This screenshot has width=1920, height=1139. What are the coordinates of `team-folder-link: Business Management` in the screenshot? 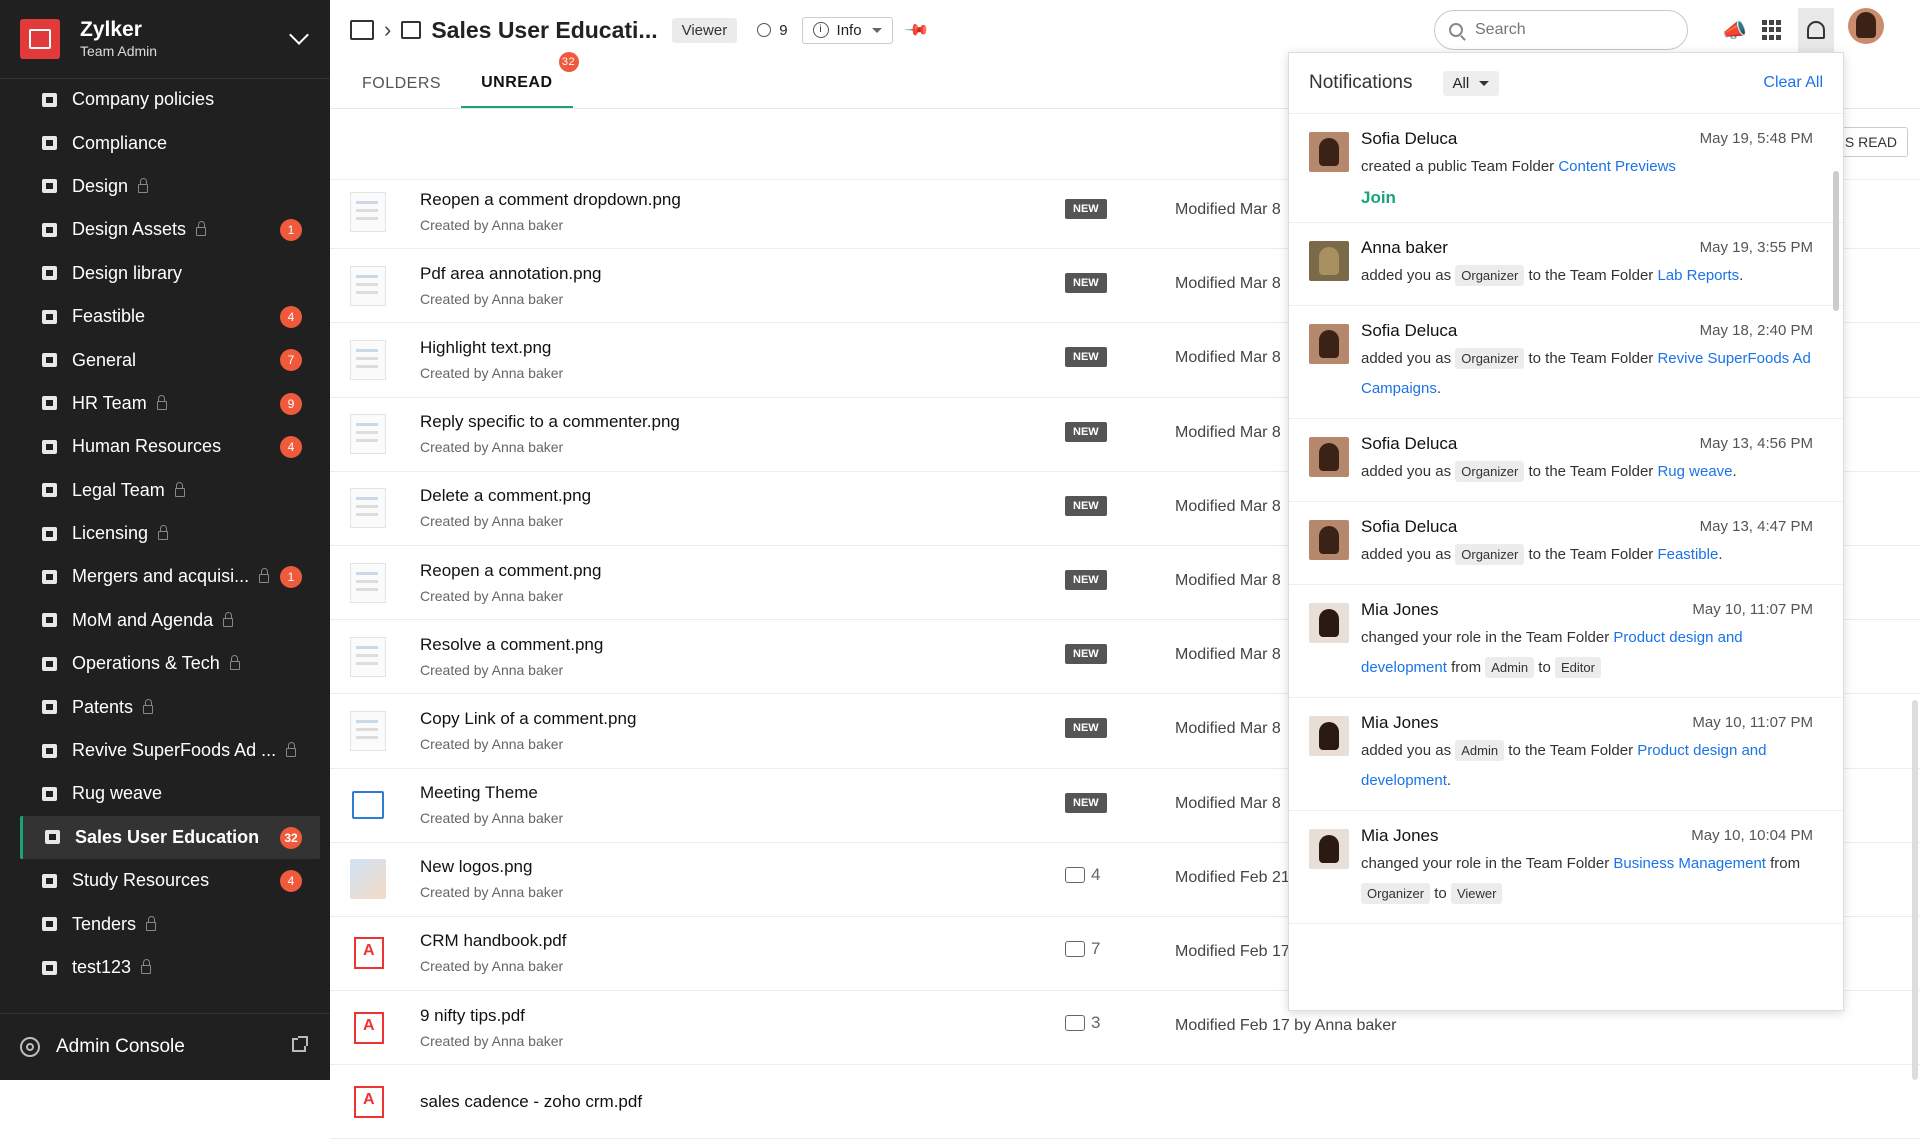 It's located at (1689, 863).